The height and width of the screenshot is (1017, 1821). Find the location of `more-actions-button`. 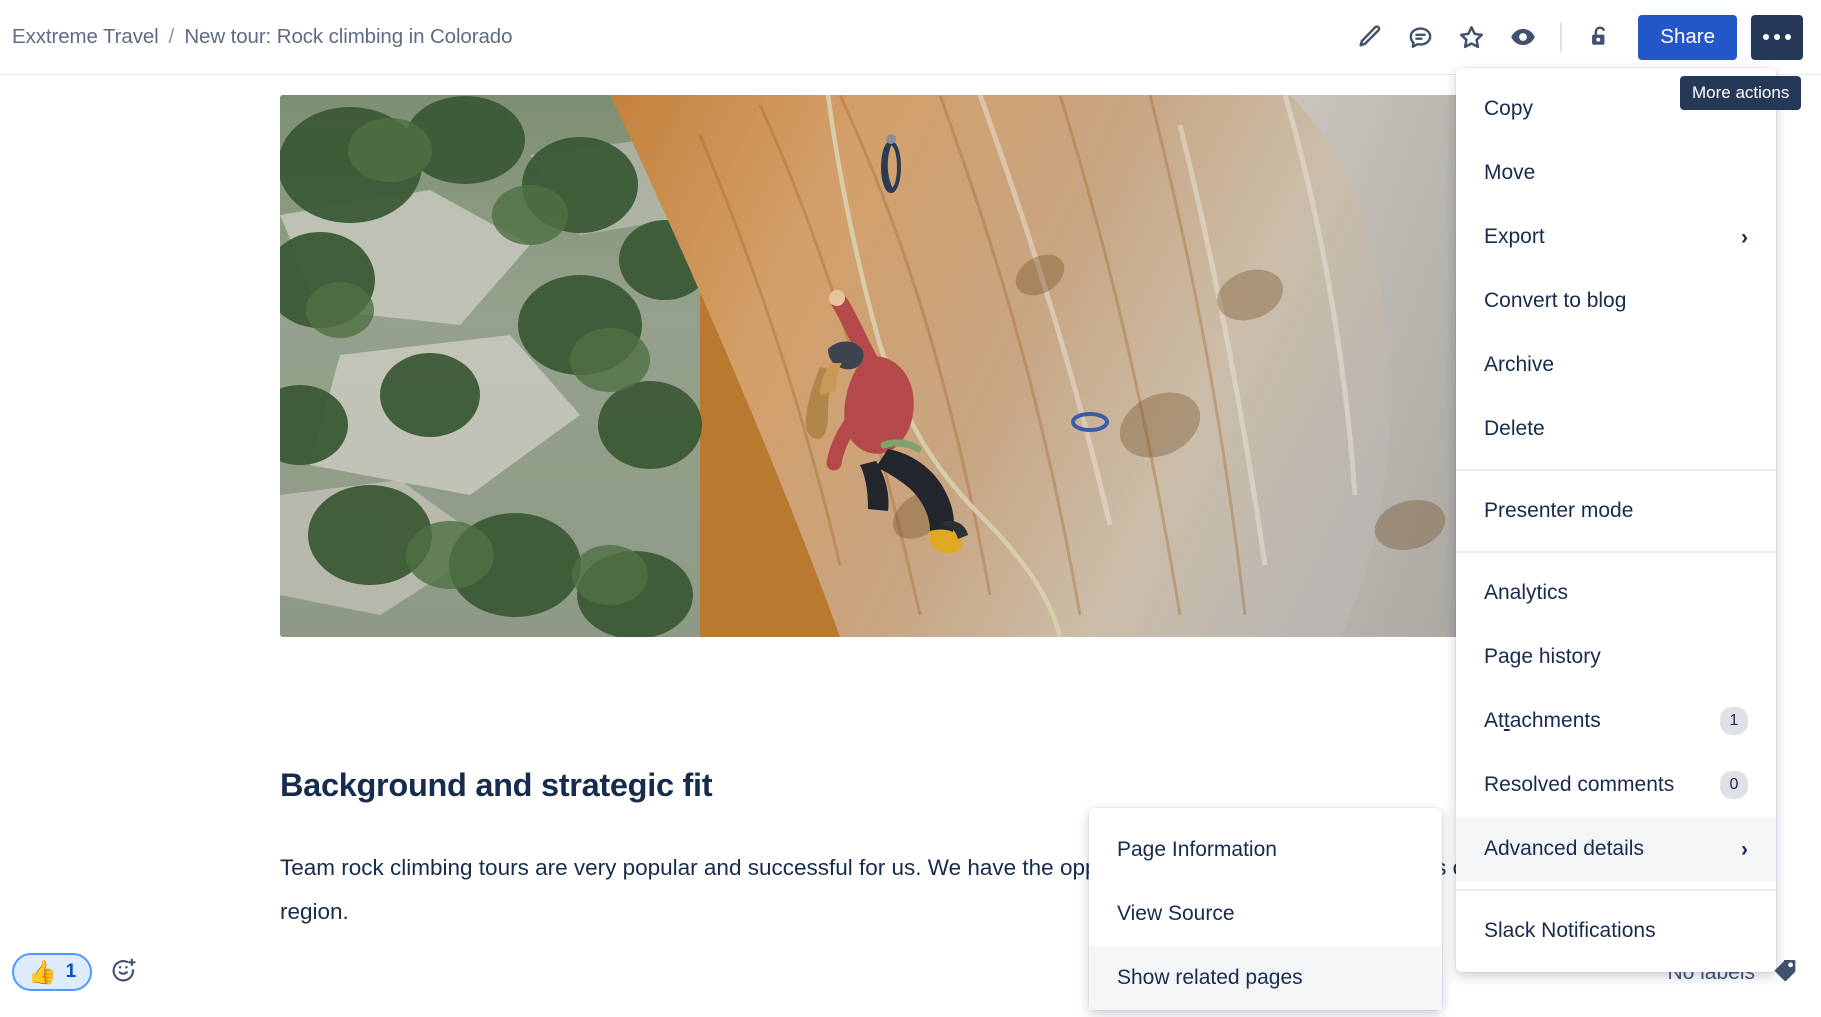

more-actions-button is located at coordinates (1777, 37).